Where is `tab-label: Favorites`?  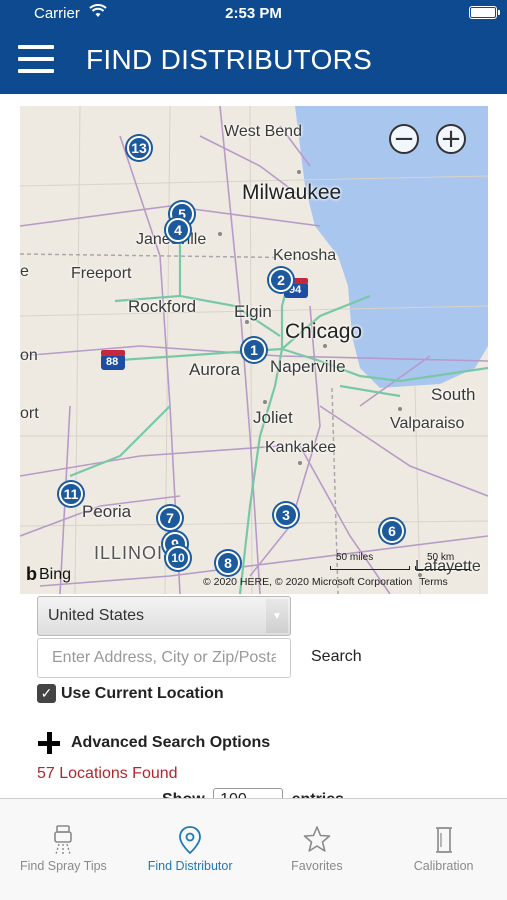
tab-label: Favorites is located at coordinates (317, 866).